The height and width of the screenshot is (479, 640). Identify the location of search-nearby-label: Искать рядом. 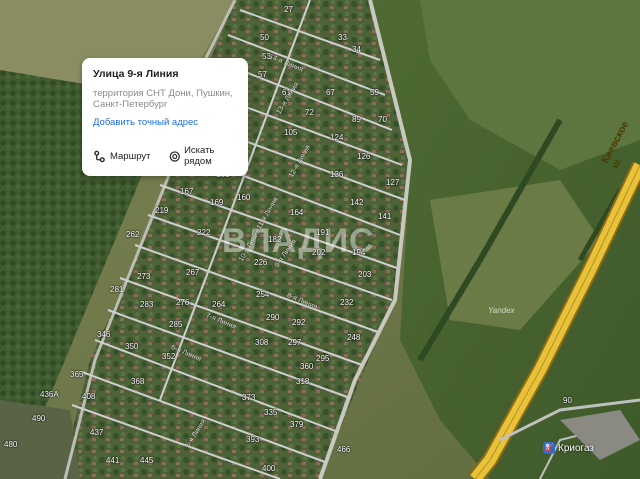
(199, 156).